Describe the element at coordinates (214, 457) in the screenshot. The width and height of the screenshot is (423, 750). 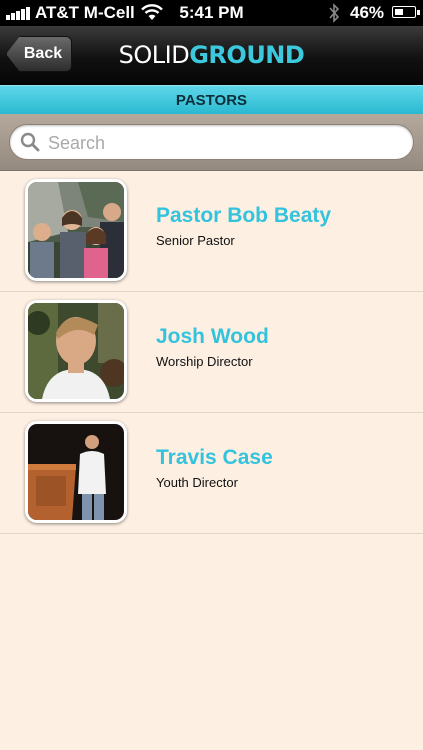
I see `person-name: Travis Case` at that location.